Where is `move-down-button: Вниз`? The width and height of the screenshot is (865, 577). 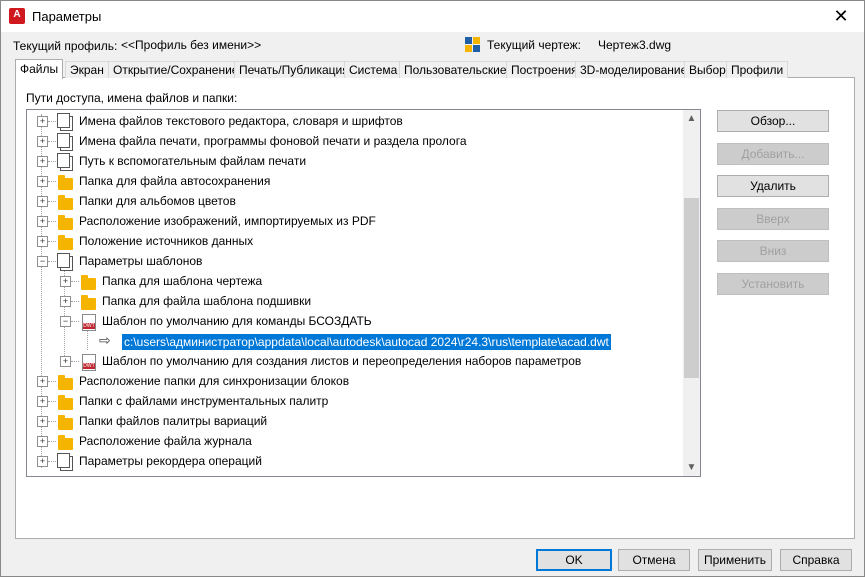 move-down-button: Вниз is located at coordinates (773, 251).